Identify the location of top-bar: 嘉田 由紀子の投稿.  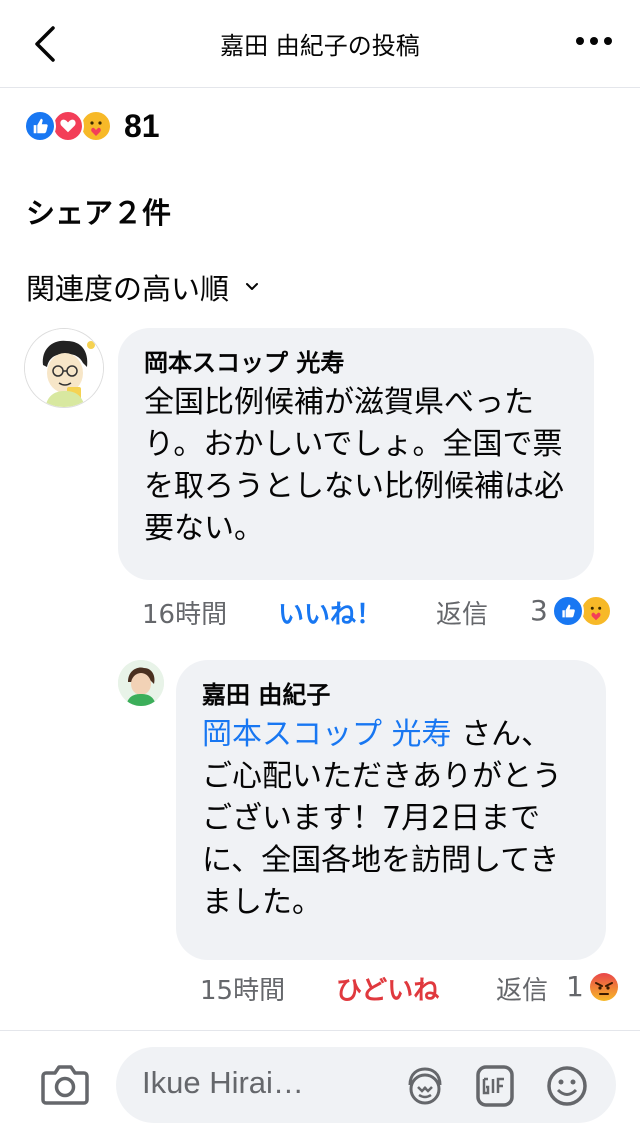
(320, 44).